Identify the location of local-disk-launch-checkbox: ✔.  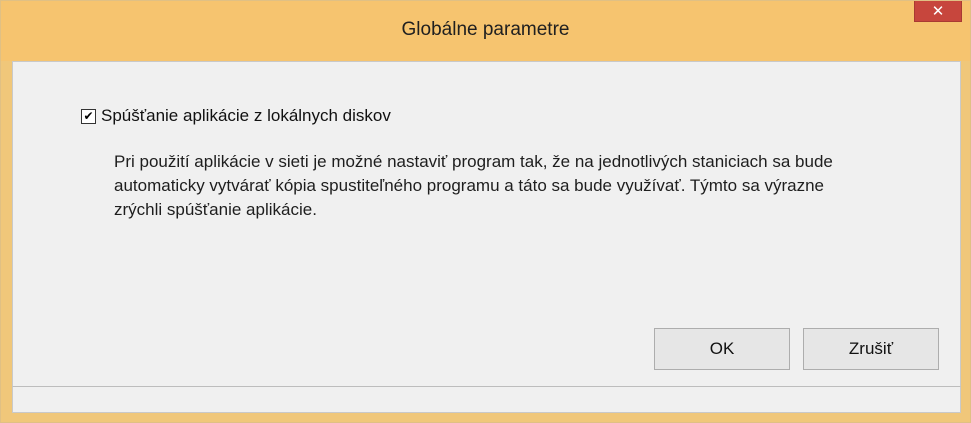
(88, 116).